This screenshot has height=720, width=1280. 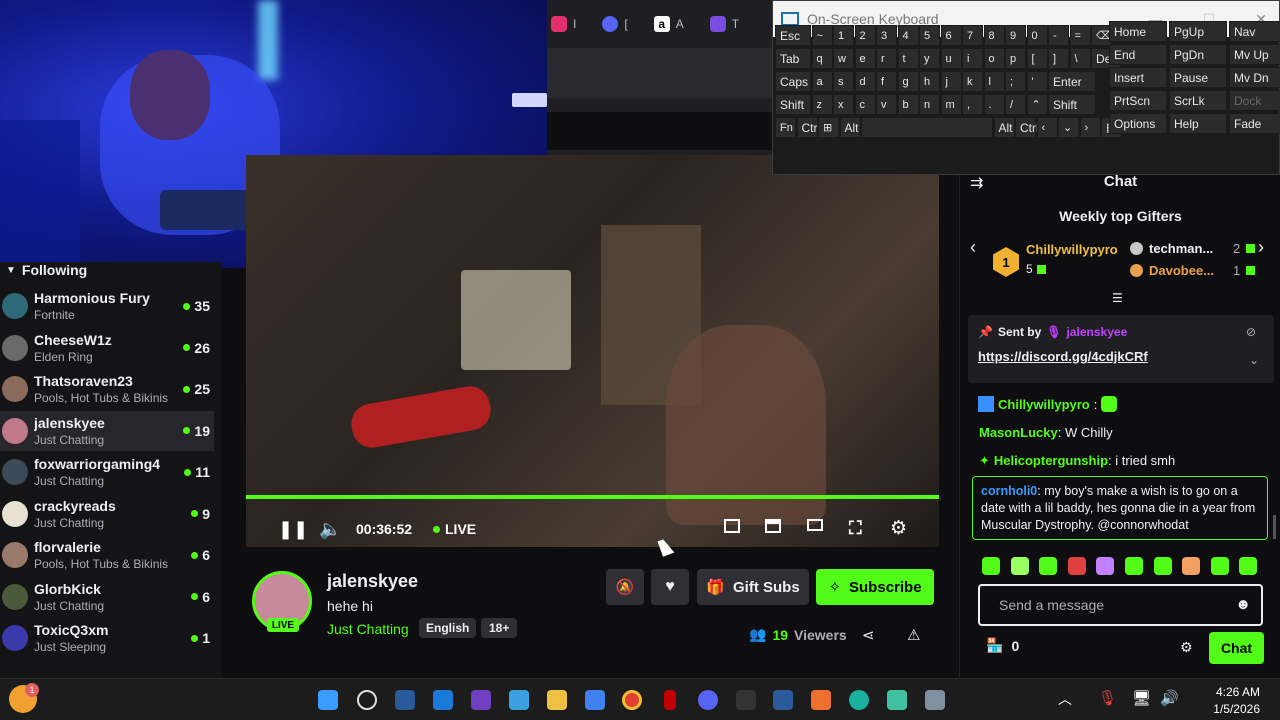 I want to click on osk-key: p, so click(x=1015, y=58).